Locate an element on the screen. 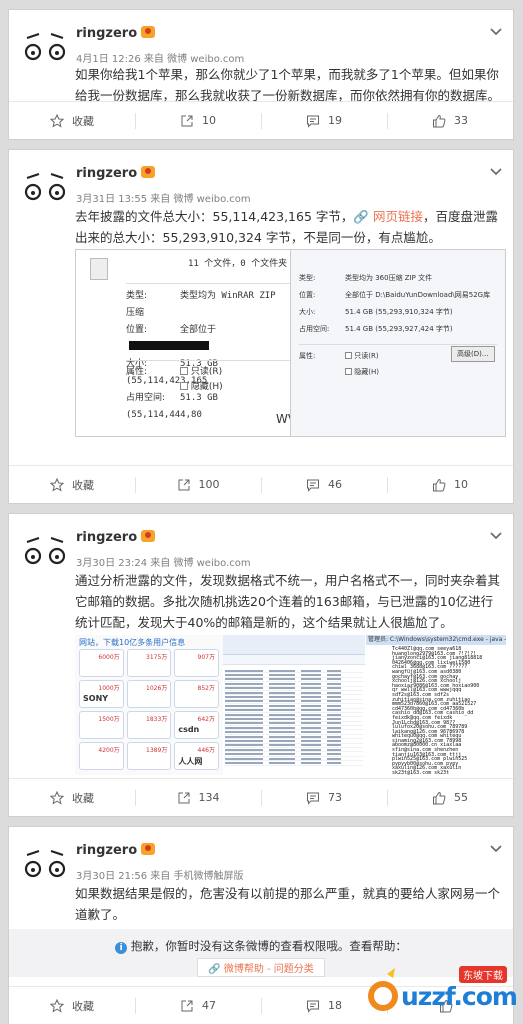 The width and height of the screenshot is (523, 1024). prop-value: 51.4 GB (55,293,910,324 字节) is located at coordinates (399, 312).